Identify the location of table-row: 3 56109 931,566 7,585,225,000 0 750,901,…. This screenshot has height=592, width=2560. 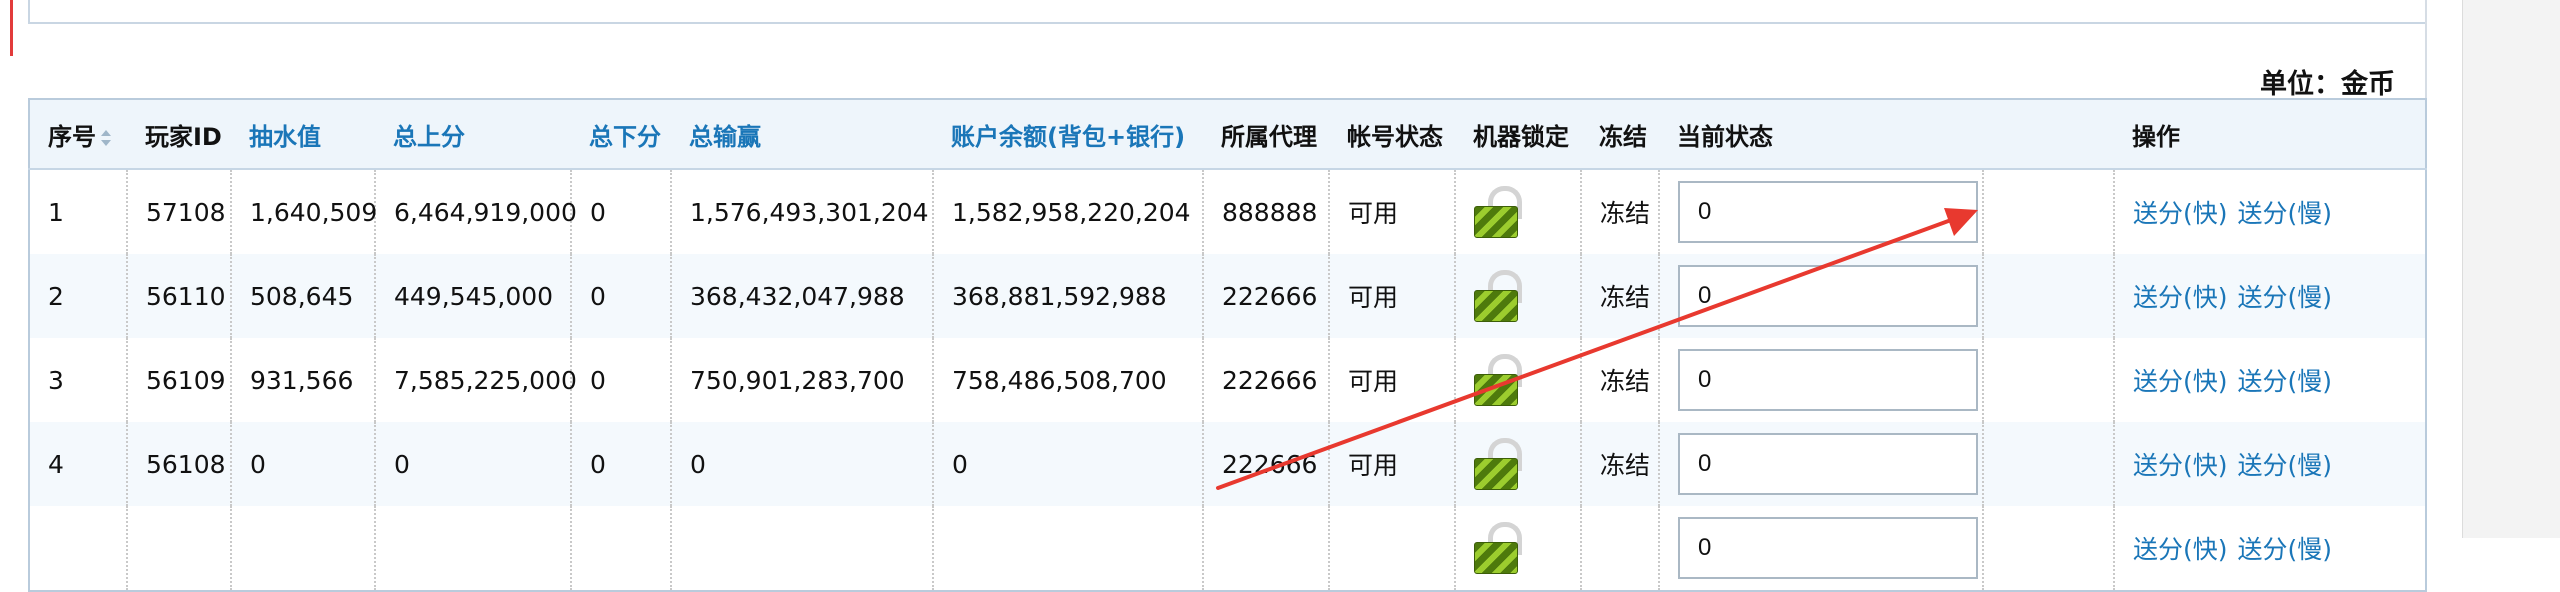
(1227, 380).